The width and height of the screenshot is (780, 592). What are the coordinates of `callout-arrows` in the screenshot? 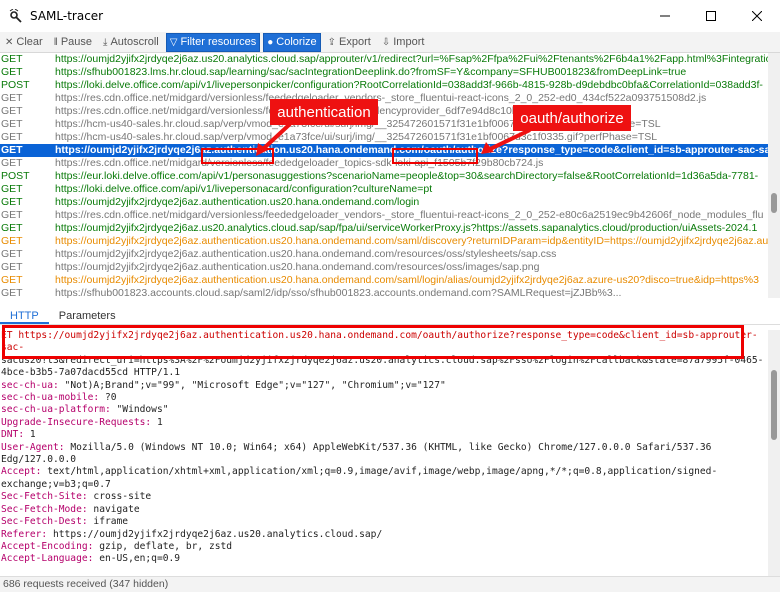 It's located at (393, 139).